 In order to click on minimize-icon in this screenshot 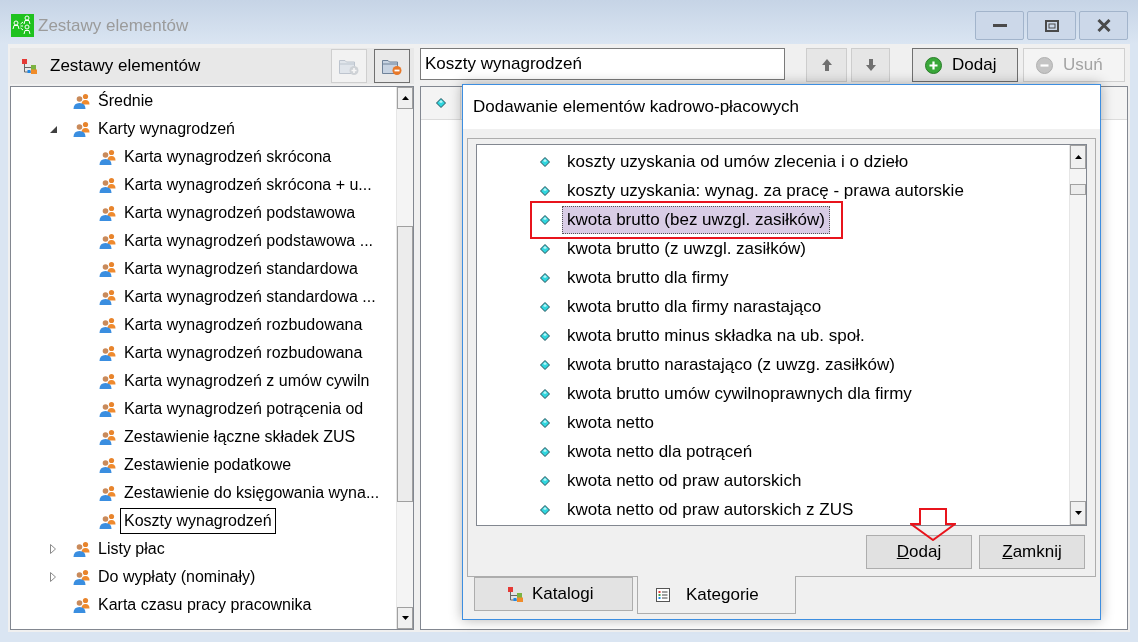, I will do `click(999, 25)`.